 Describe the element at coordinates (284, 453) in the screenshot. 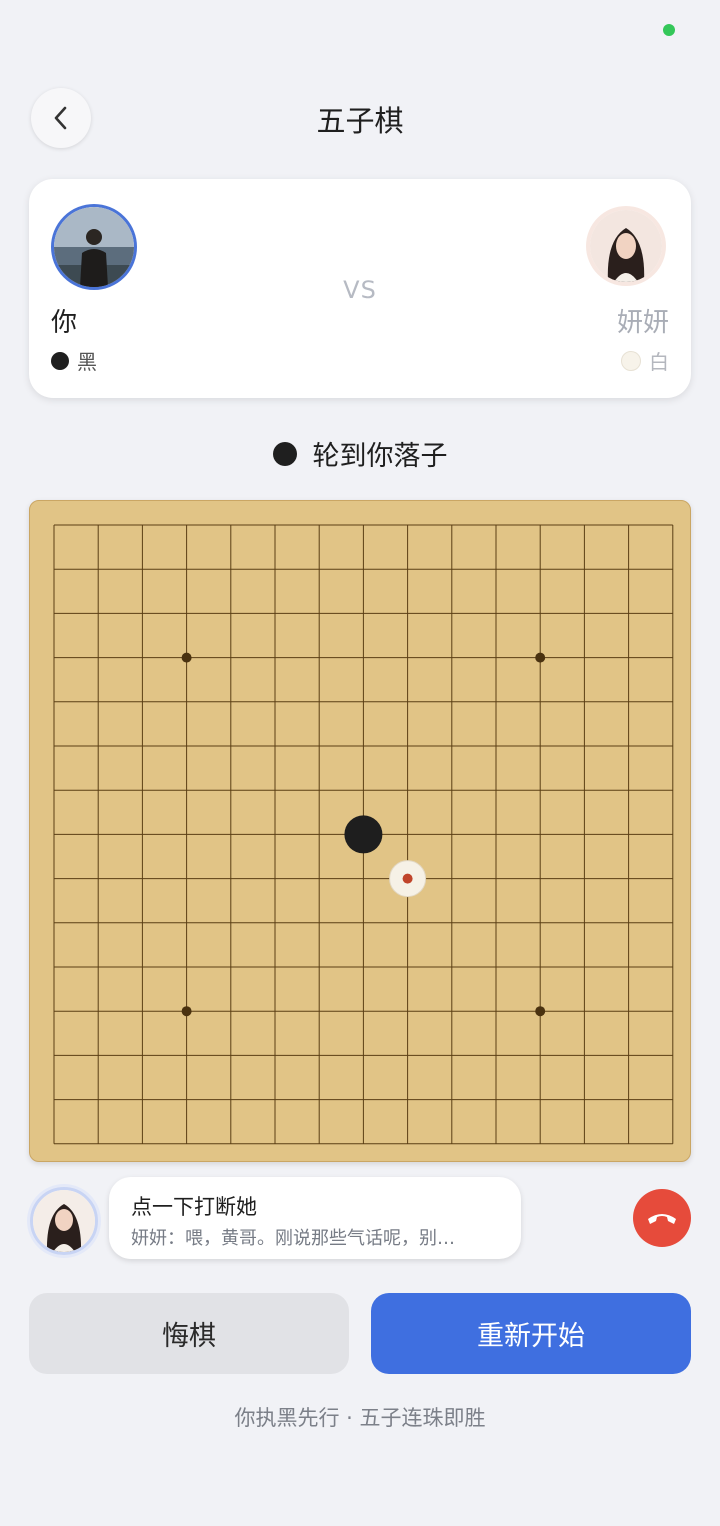

I see `turn-stone-icon` at that location.